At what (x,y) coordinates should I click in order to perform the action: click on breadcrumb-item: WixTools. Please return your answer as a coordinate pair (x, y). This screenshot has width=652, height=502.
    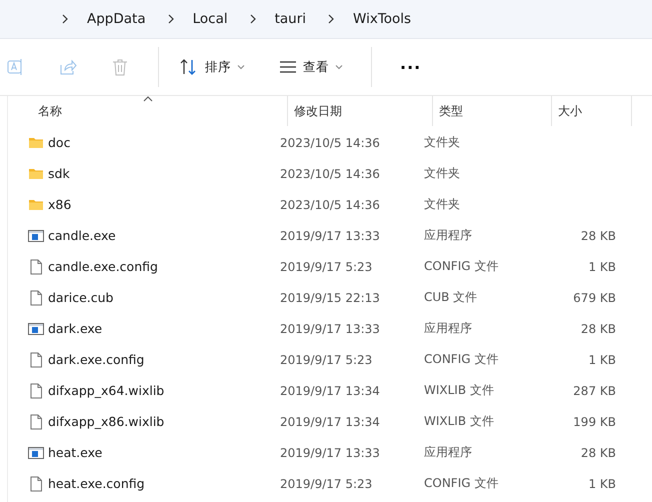
    Looking at the image, I should click on (382, 19).